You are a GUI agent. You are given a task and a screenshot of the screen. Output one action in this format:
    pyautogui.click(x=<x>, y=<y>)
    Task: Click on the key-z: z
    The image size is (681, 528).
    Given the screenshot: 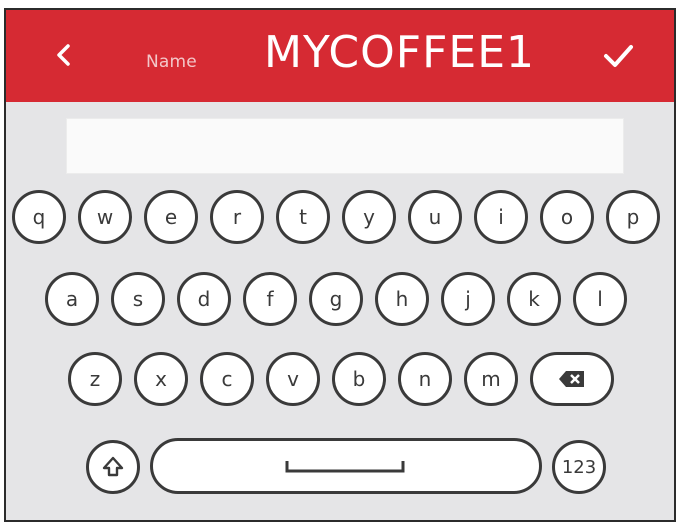 What is the action you would take?
    pyautogui.click(x=95, y=379)
    